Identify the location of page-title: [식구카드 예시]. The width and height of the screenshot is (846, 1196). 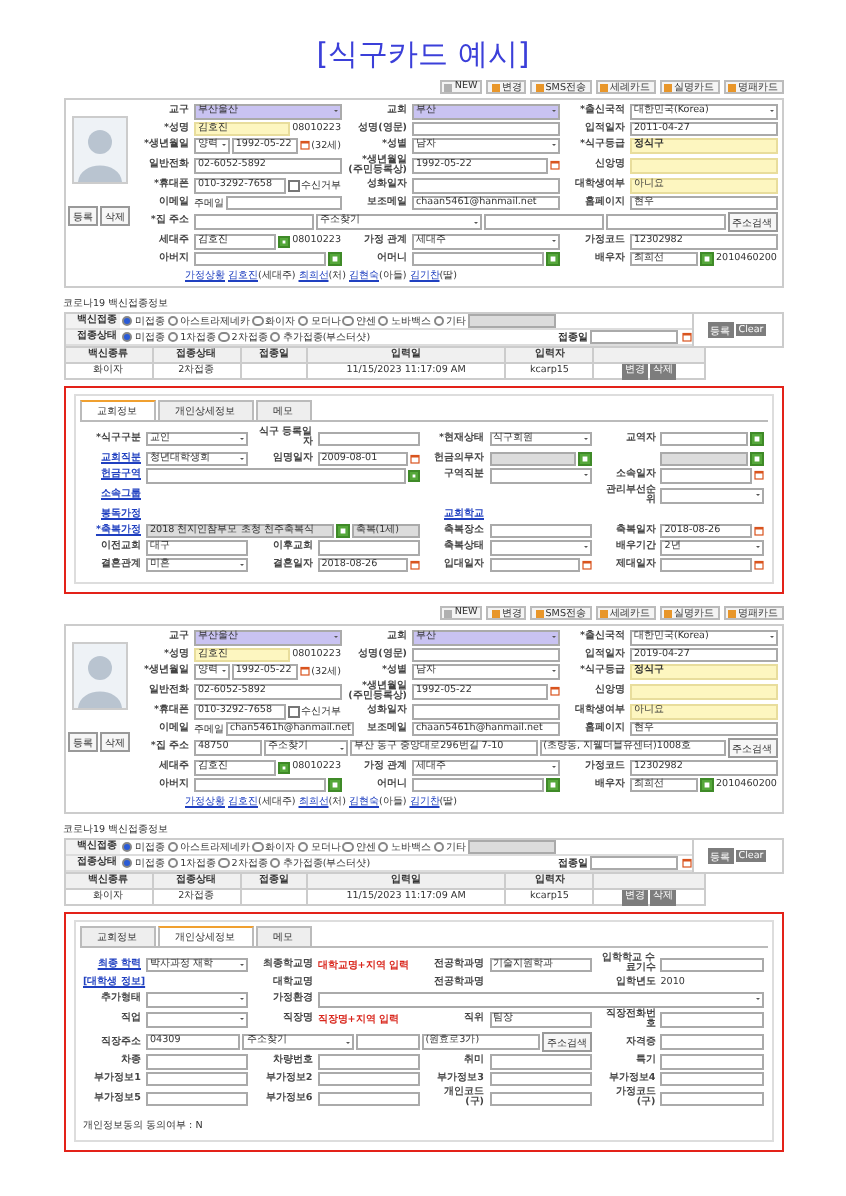
(423, 54).